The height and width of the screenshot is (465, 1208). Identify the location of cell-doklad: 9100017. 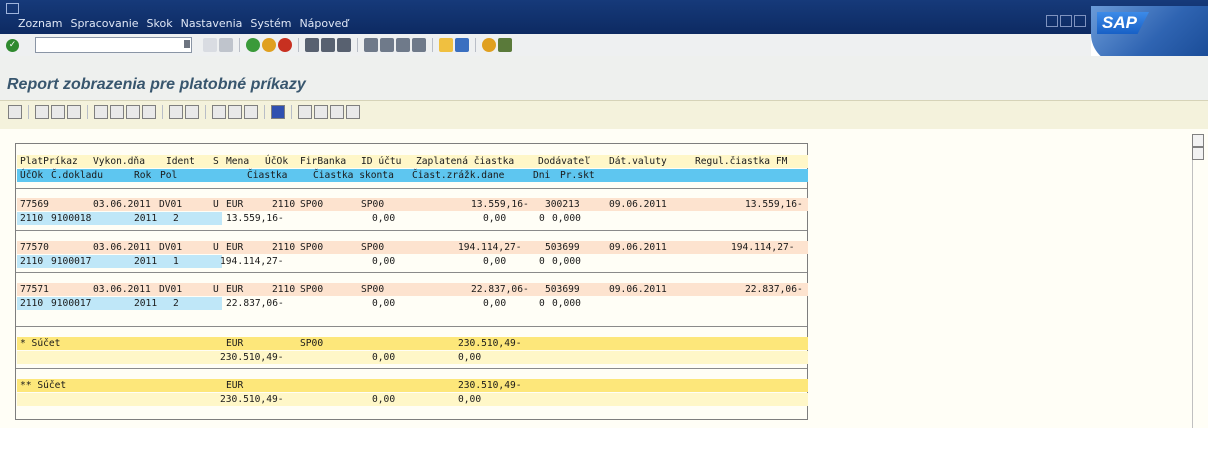
(71, 303).